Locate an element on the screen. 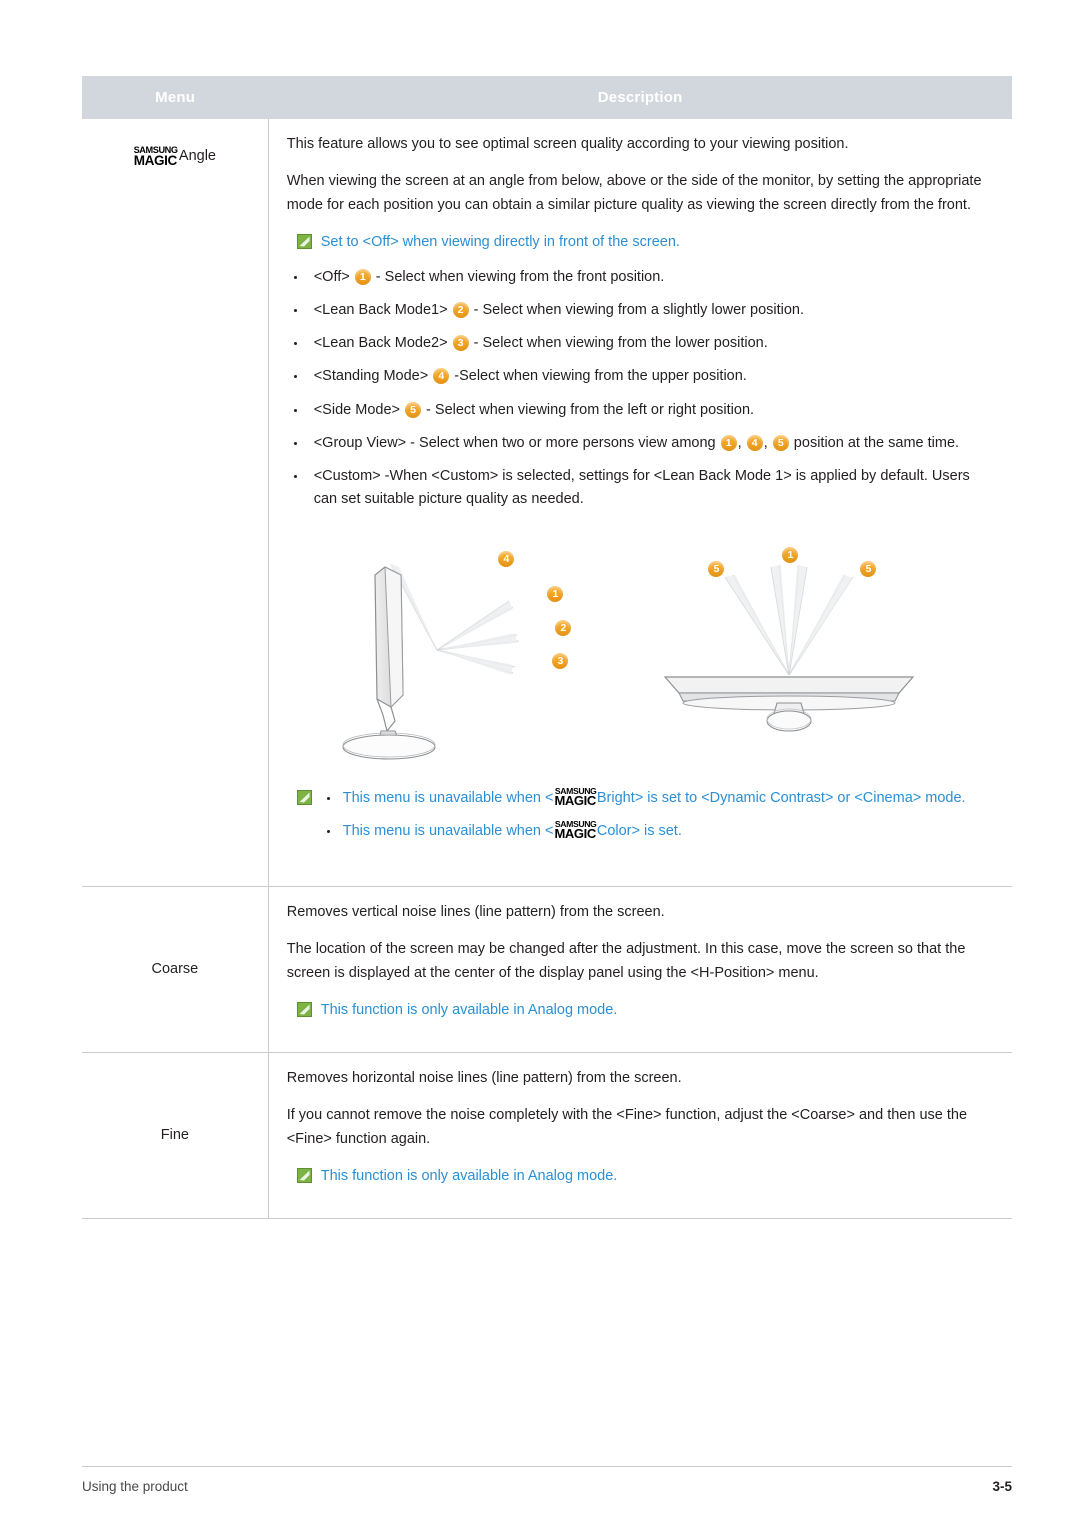 This screenshot has height=1527, width=1080. menu-cell-angle: SAMSUNG MAGIC Angle is located at coordinates (175, 503).